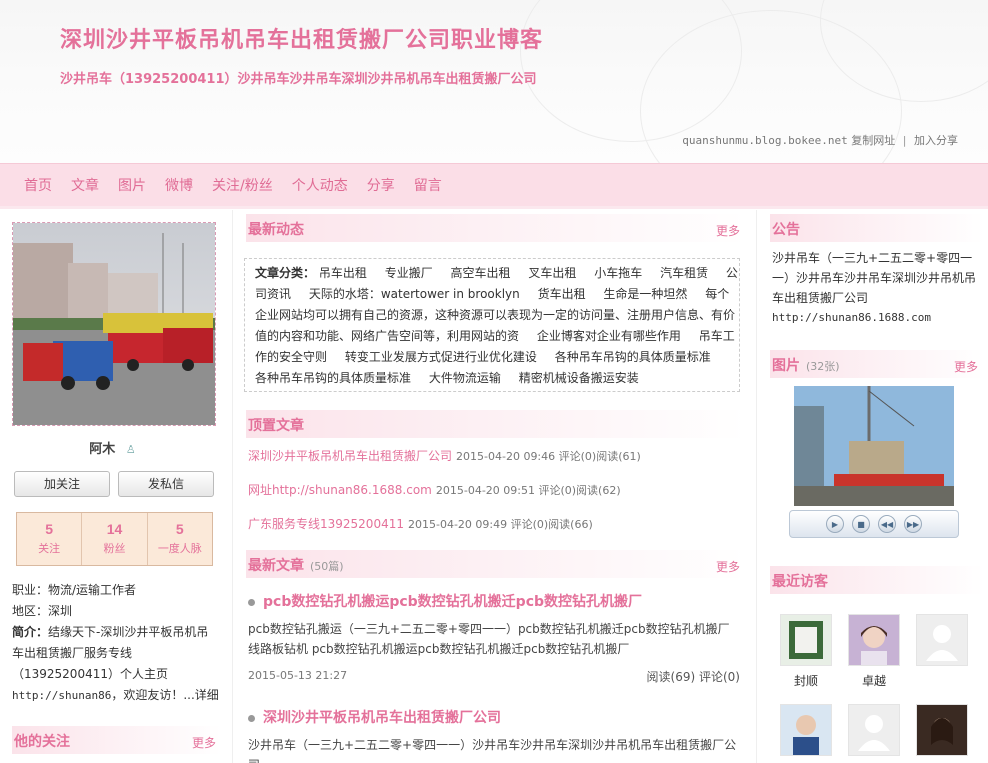 Image resolution: width=988 pixels, height=763 pixels. I want to click on stop-icon: ■, so click(861, 524).